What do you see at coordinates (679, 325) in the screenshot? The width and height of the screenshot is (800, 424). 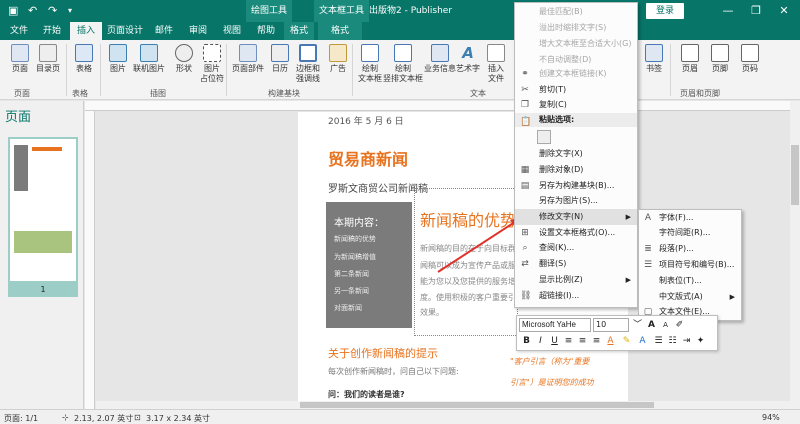 I see `format-painter-icon: ✐` at bounding box center [679, 325].